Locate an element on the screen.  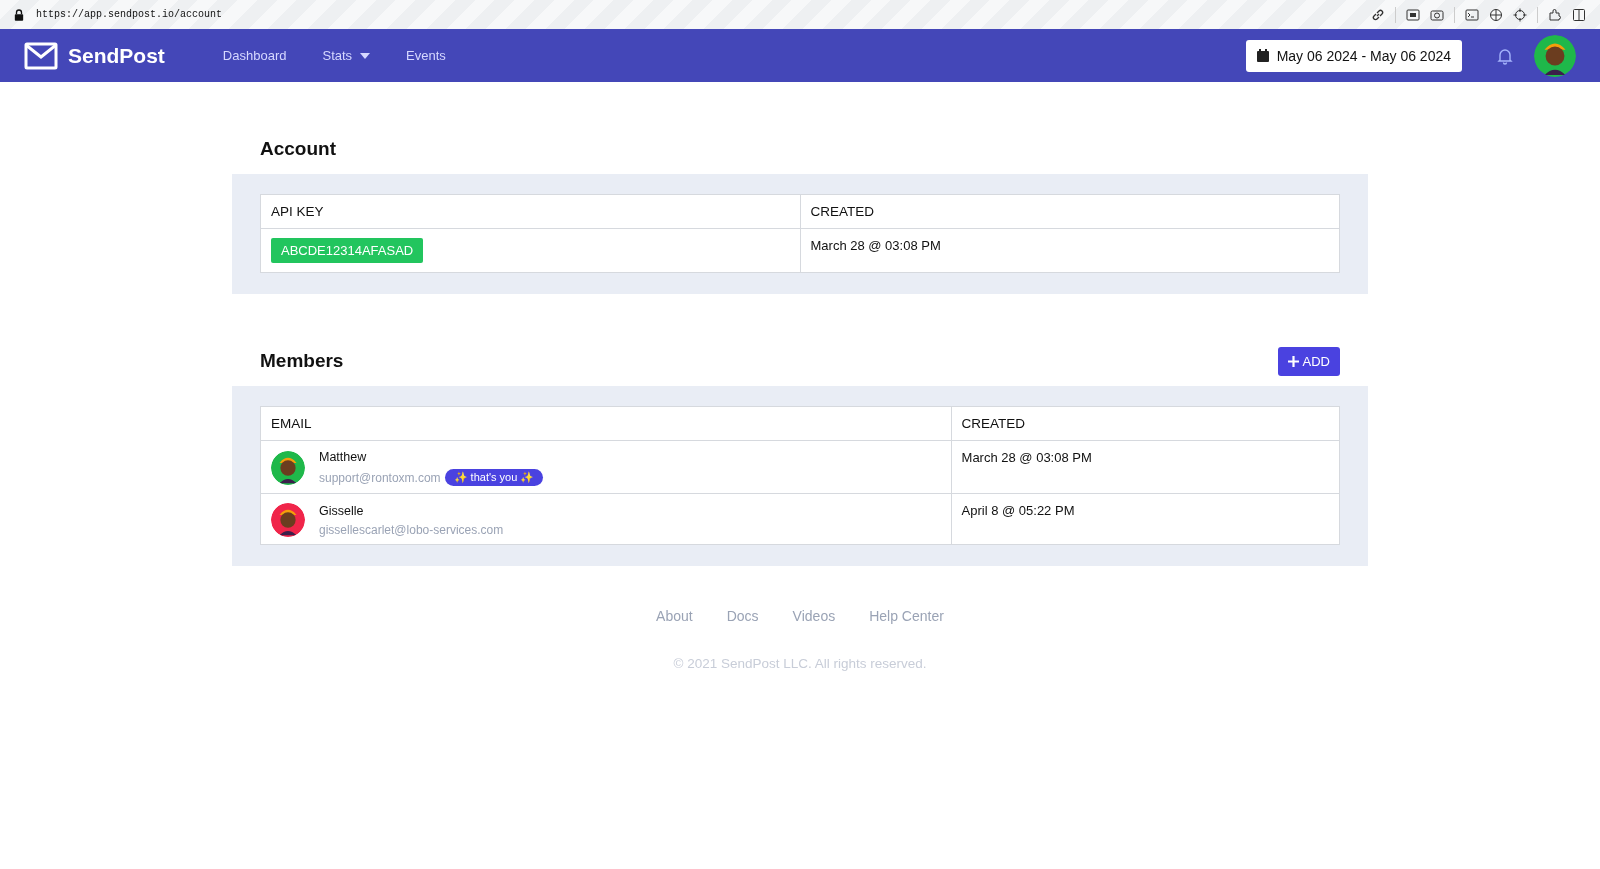
globe-icon is located at coordinates (1496, 14).